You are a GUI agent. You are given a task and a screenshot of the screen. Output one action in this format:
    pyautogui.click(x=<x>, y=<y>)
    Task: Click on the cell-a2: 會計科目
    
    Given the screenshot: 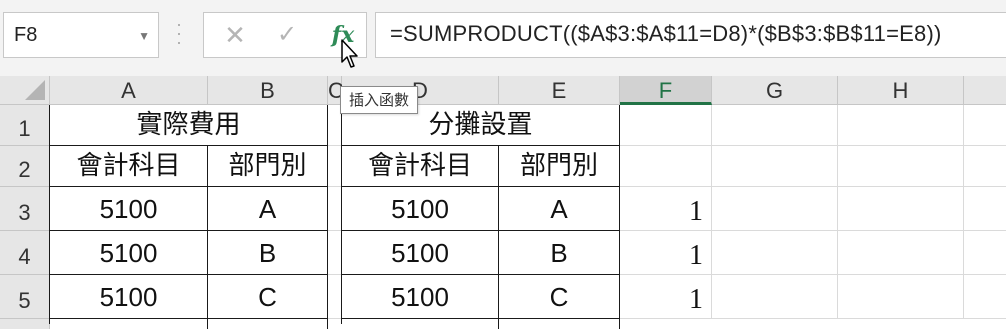 What is the action you would take?
    pyautogui.click(x=129, y=166)
    